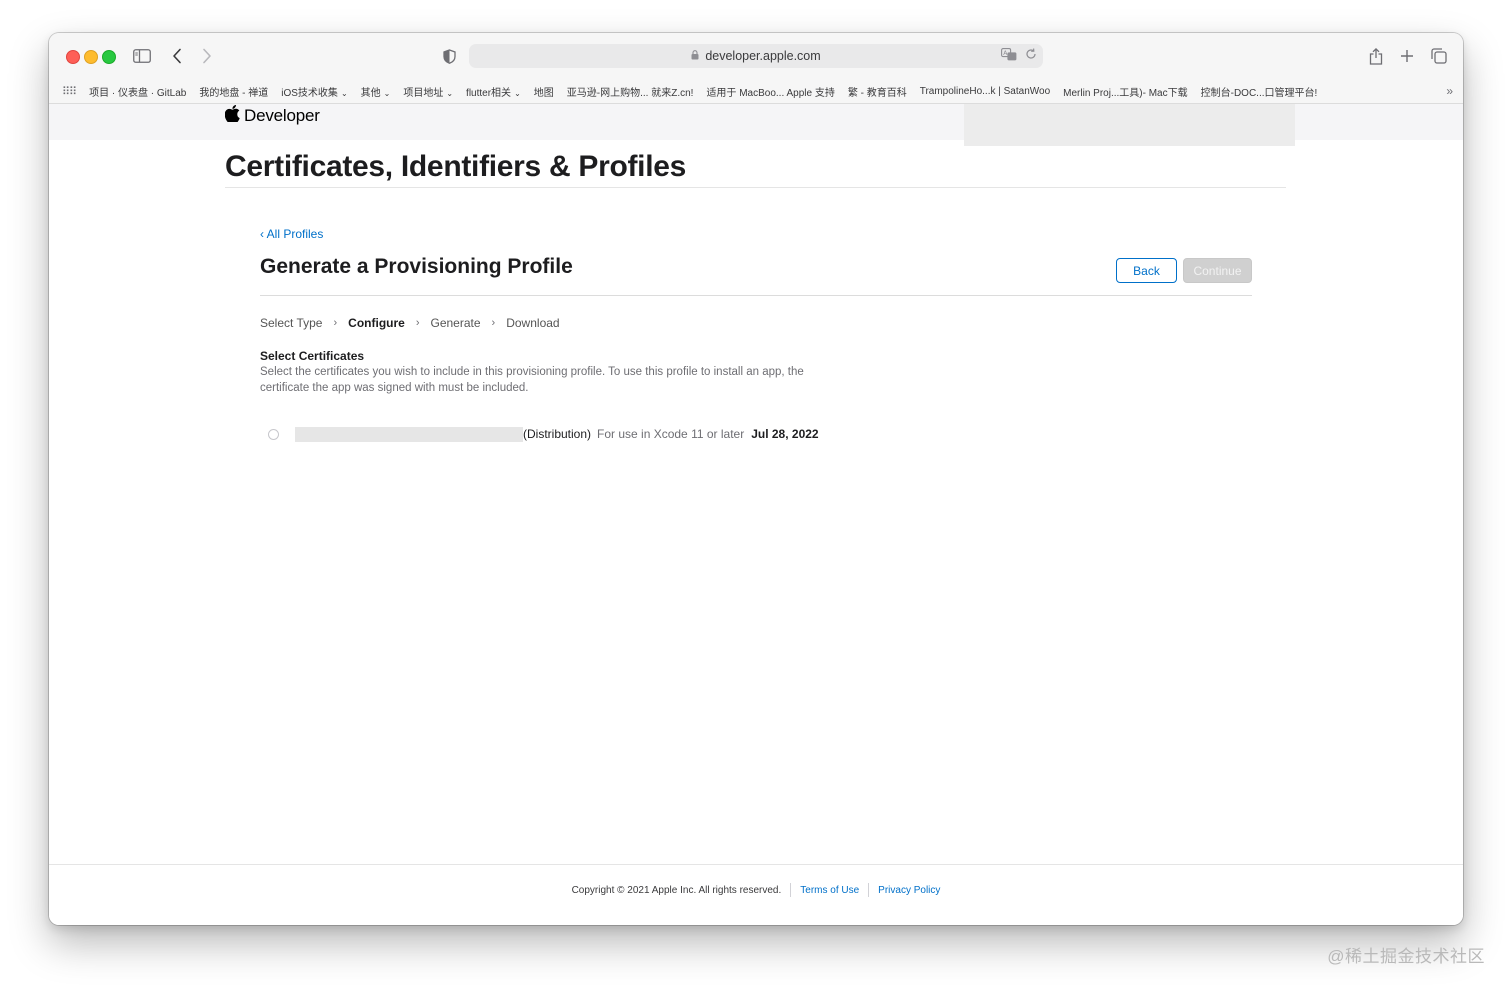 The width and height of the screenshot is (1512, 990). Describe the element at coordinates (785, 434) in the screenshot. I see `certificate-expiry-date: Jul 28, 2022` at that location.